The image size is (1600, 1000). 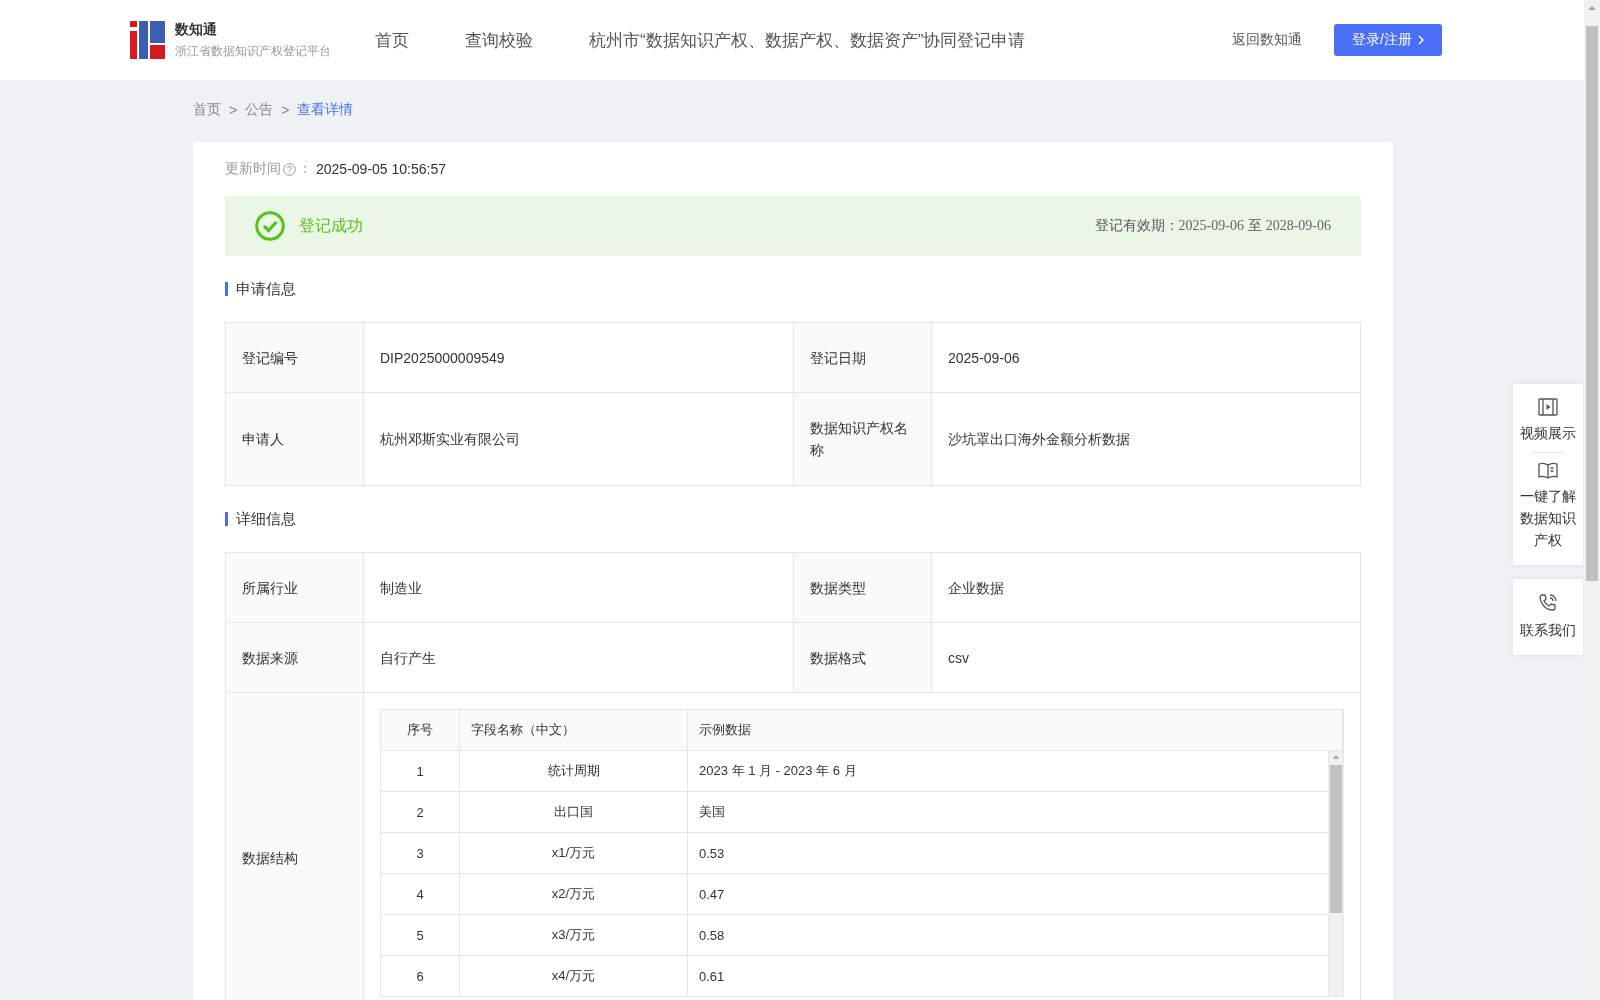 What do you see at coordinates (863, 358) in the screenshot?
I see `field-label: 登记日期` at bounding box center [863, 358].